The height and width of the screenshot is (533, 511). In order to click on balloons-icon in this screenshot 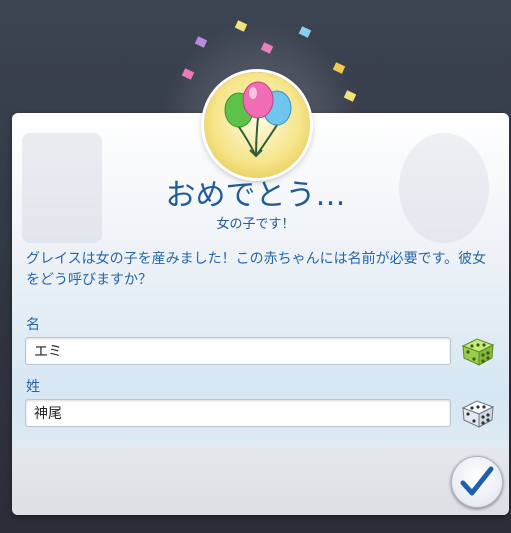, I will do `click(257, 125)`.